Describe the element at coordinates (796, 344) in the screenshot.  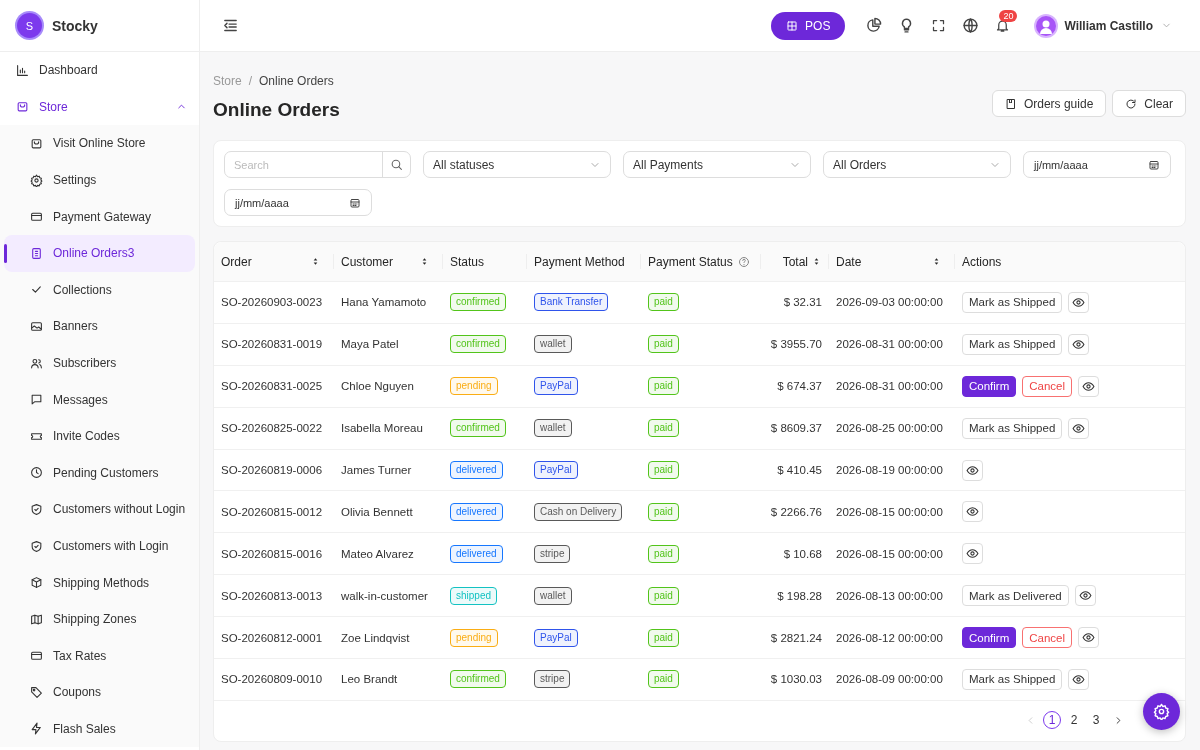
I see `table-cell: $ 3955.70` at that location.